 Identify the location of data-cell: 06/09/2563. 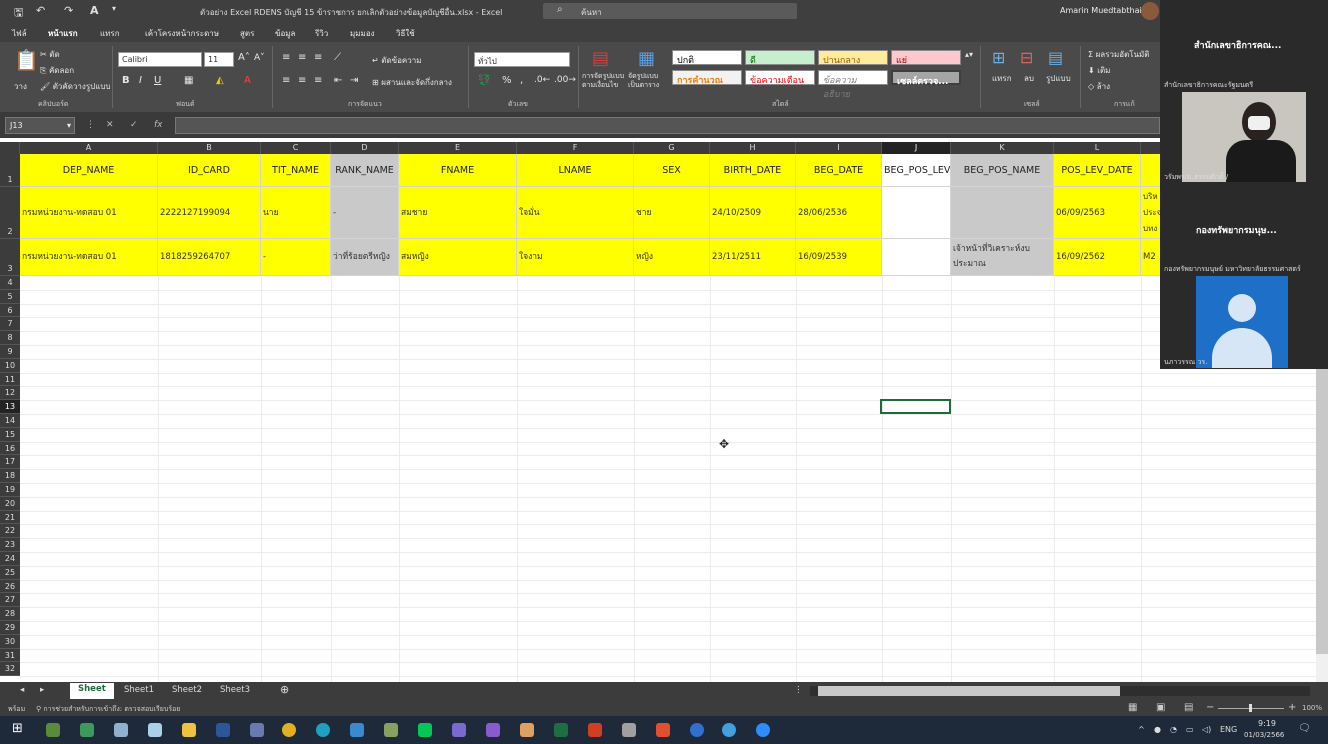
(1097, 213).